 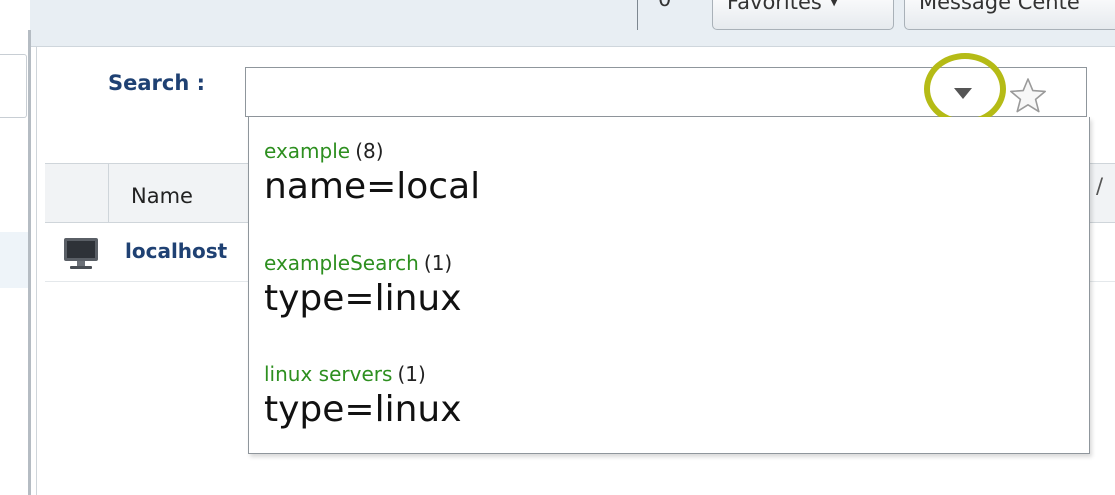 What do you see at coordinates (1102, 194) in the screenshot?
I see `column-header-overflow: /` at bounding box center [1102, 194].